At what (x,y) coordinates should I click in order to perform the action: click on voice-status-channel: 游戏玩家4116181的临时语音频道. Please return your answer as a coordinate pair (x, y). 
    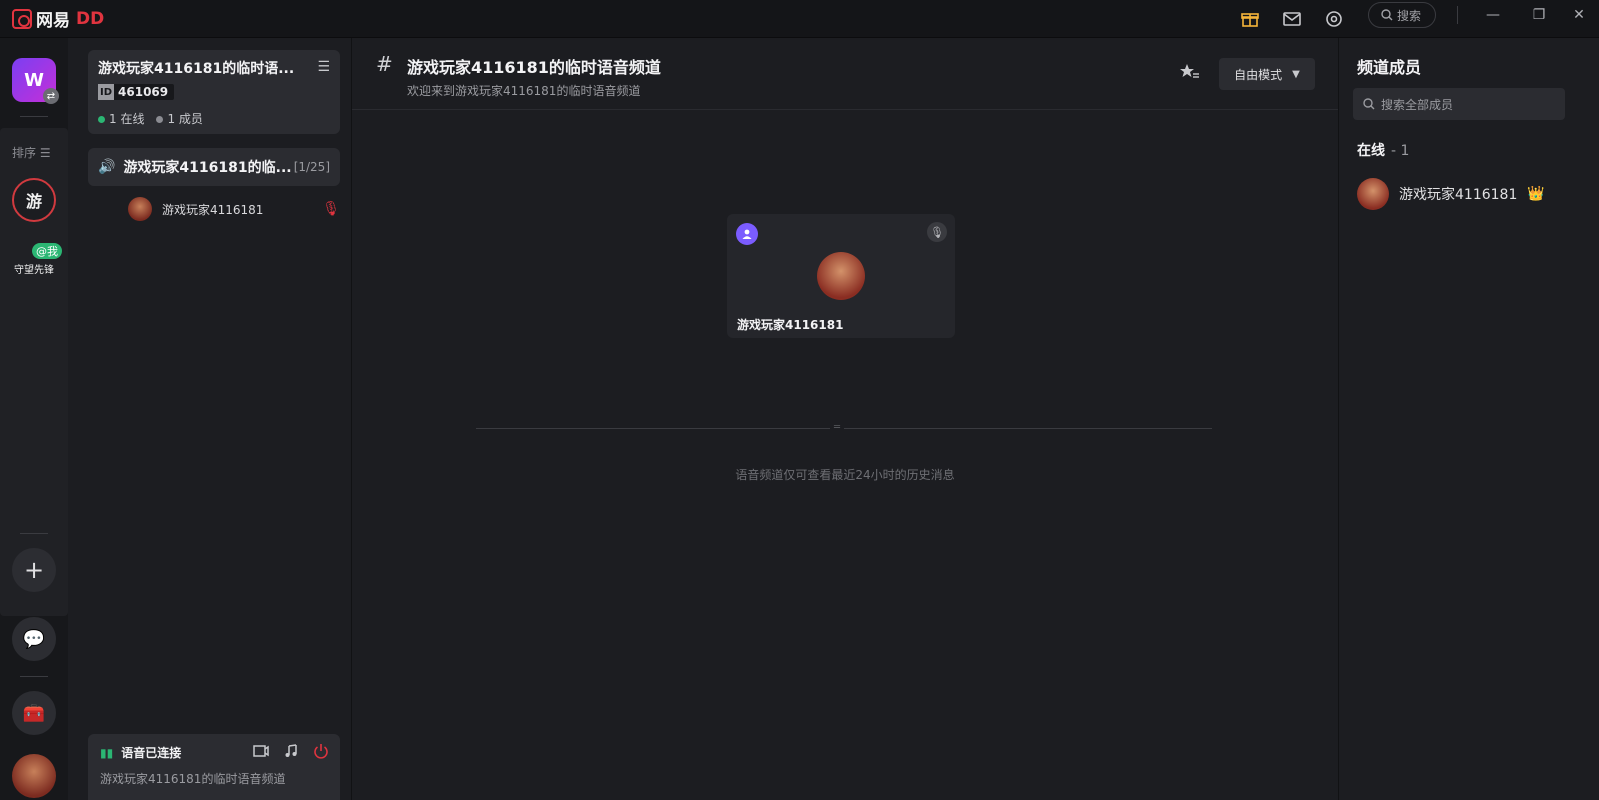
    Looking at the image, I should click on (193, 779).